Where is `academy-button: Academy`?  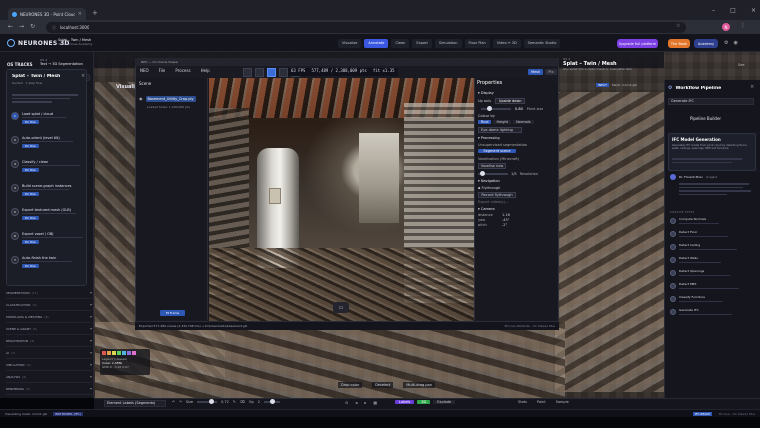
academy-button: Academy is located at coordinates (706, 43).